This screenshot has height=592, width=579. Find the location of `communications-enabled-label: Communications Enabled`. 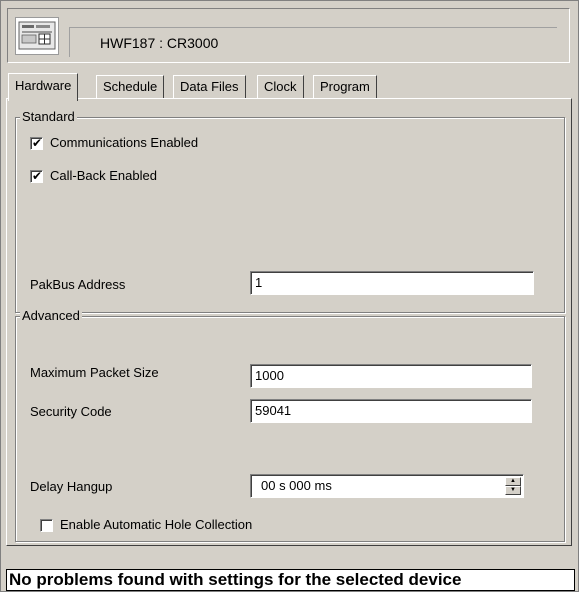

communications-enabled-label: Communications Enabled is located at coordinates (124, 142).